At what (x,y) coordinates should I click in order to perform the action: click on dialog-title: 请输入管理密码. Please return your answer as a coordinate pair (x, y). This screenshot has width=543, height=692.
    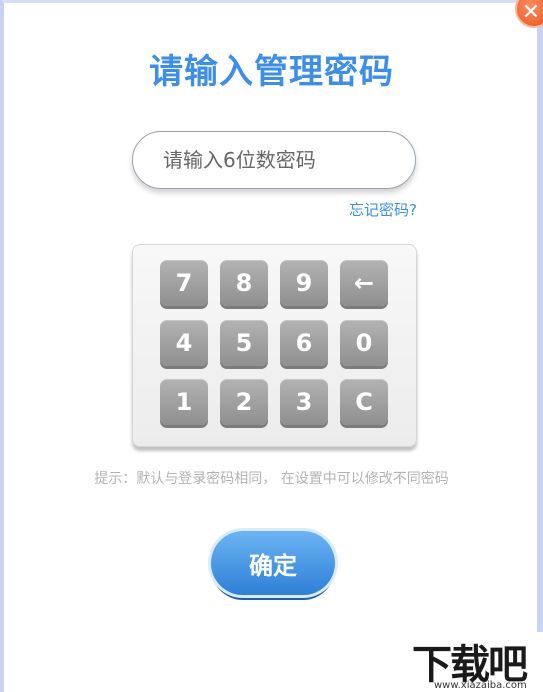
    Looking at the image, I should click on (271, 72).